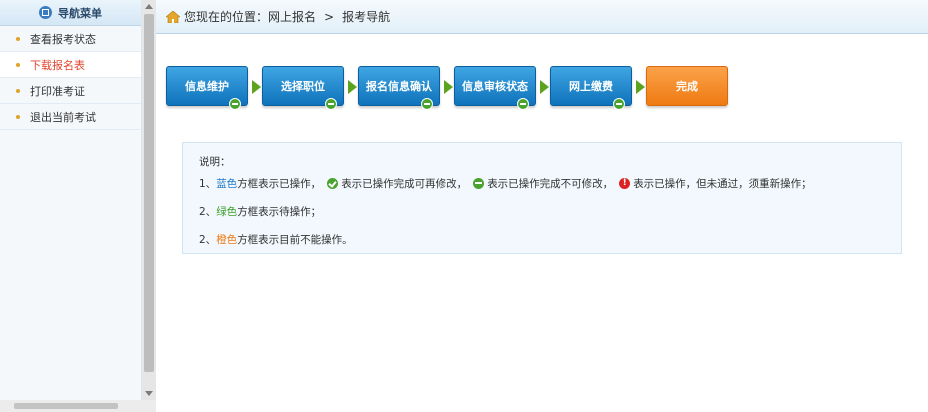 The image size is (928, 412). What do you see at coordinates (208, 183) in the screenshot?
I see `note-number: 1、` at bounding box center [208, 183].